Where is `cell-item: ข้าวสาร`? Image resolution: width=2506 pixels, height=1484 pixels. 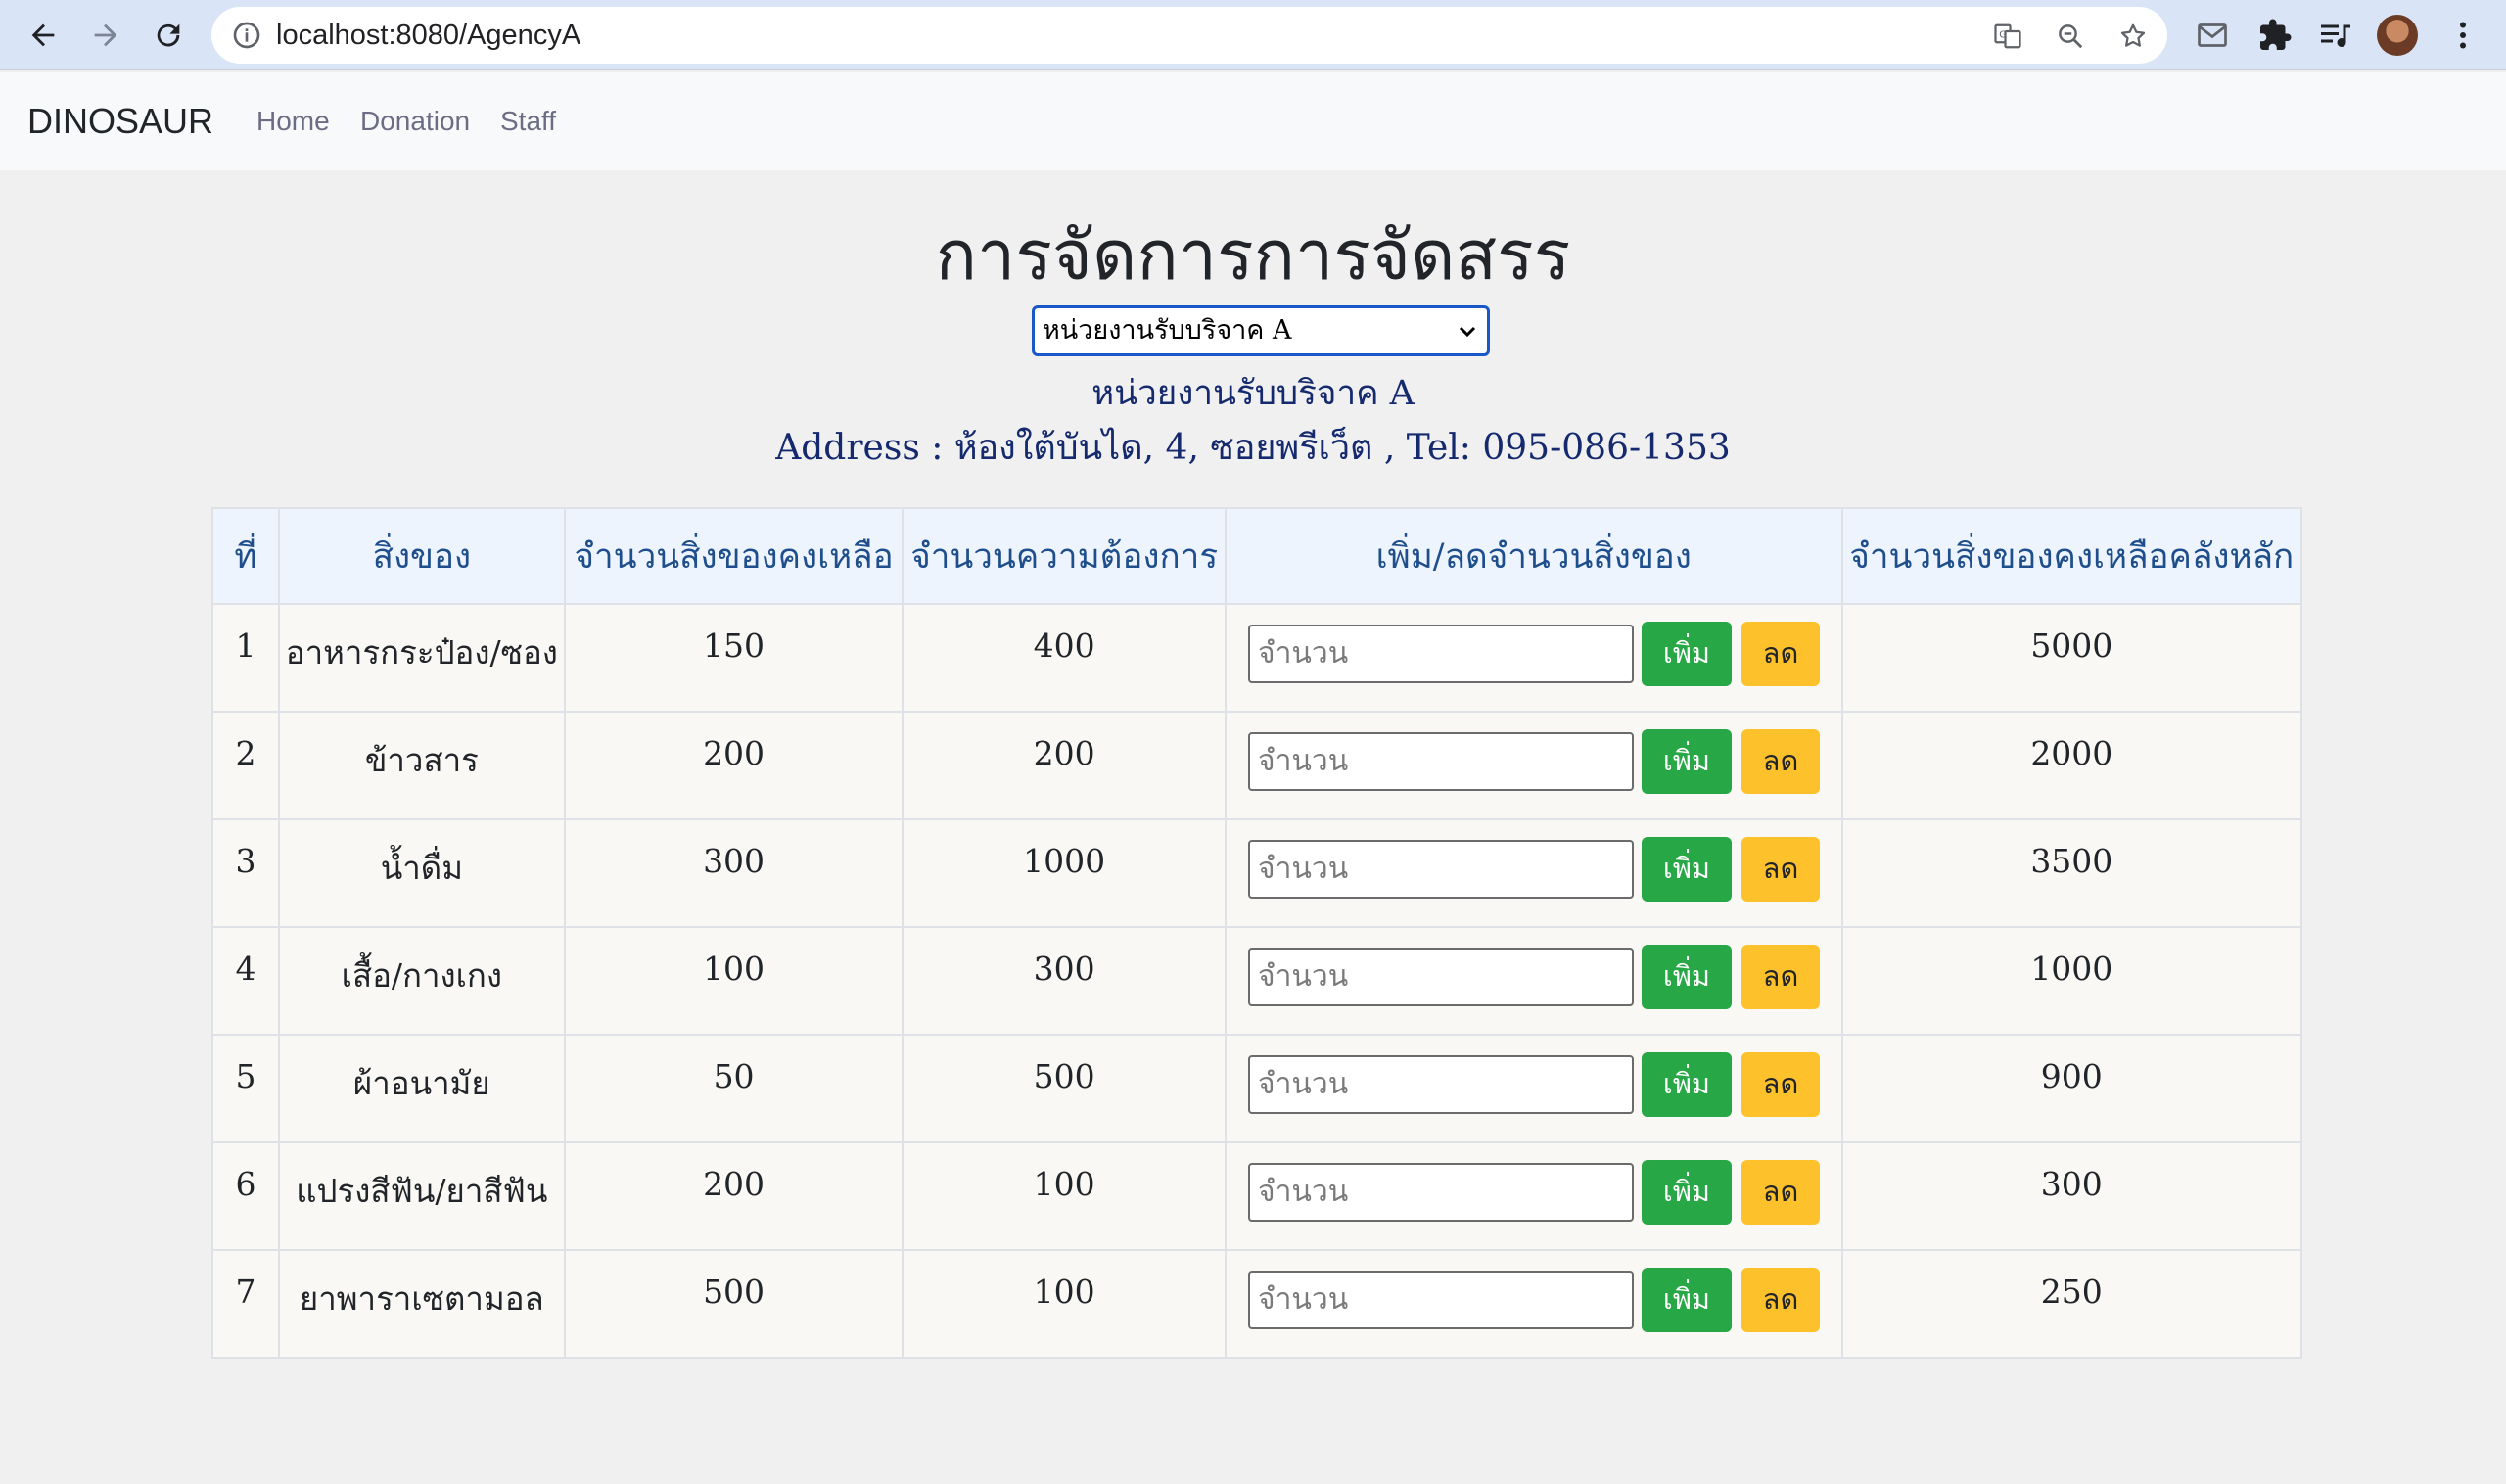 cell-item: ข้าวสาร is located at coordinates (421, 765).